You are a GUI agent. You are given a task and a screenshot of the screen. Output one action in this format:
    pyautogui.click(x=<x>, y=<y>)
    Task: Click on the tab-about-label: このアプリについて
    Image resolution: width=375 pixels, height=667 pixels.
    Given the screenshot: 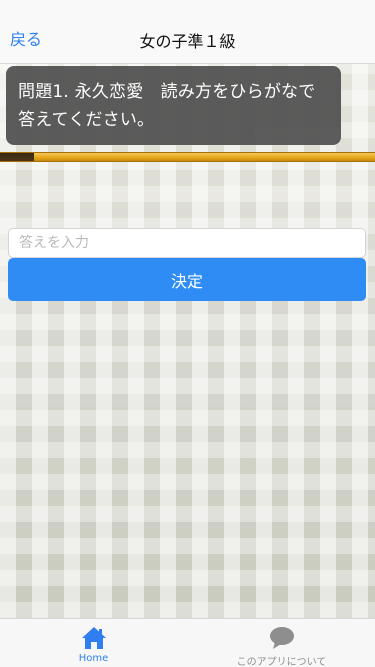 What is the action you would take?
    pyautogui.click(x=281, y=662)
    